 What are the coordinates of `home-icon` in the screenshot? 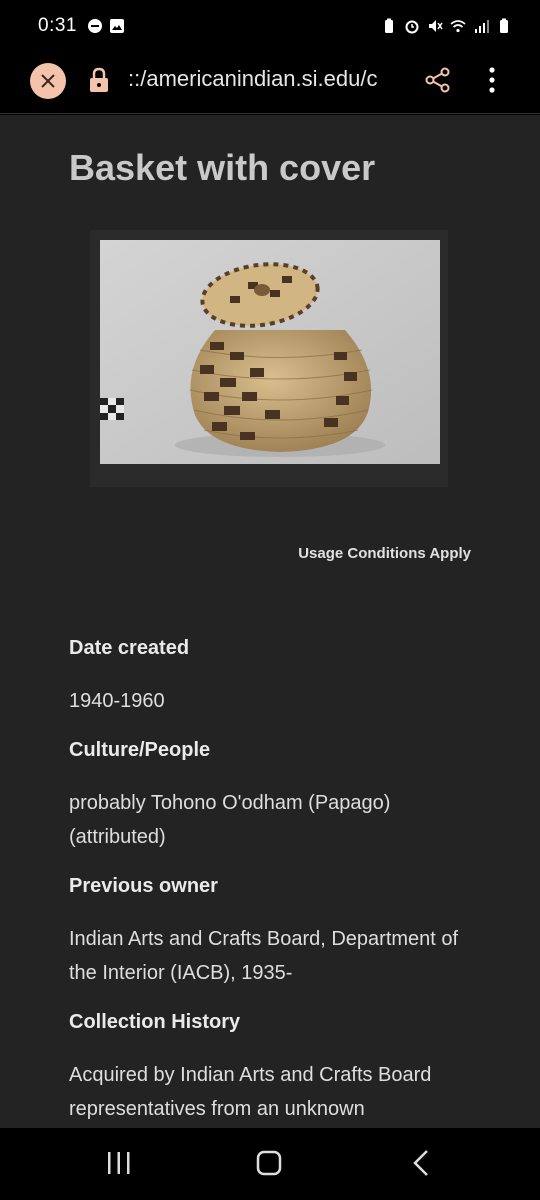 It's located at (269, 1163).